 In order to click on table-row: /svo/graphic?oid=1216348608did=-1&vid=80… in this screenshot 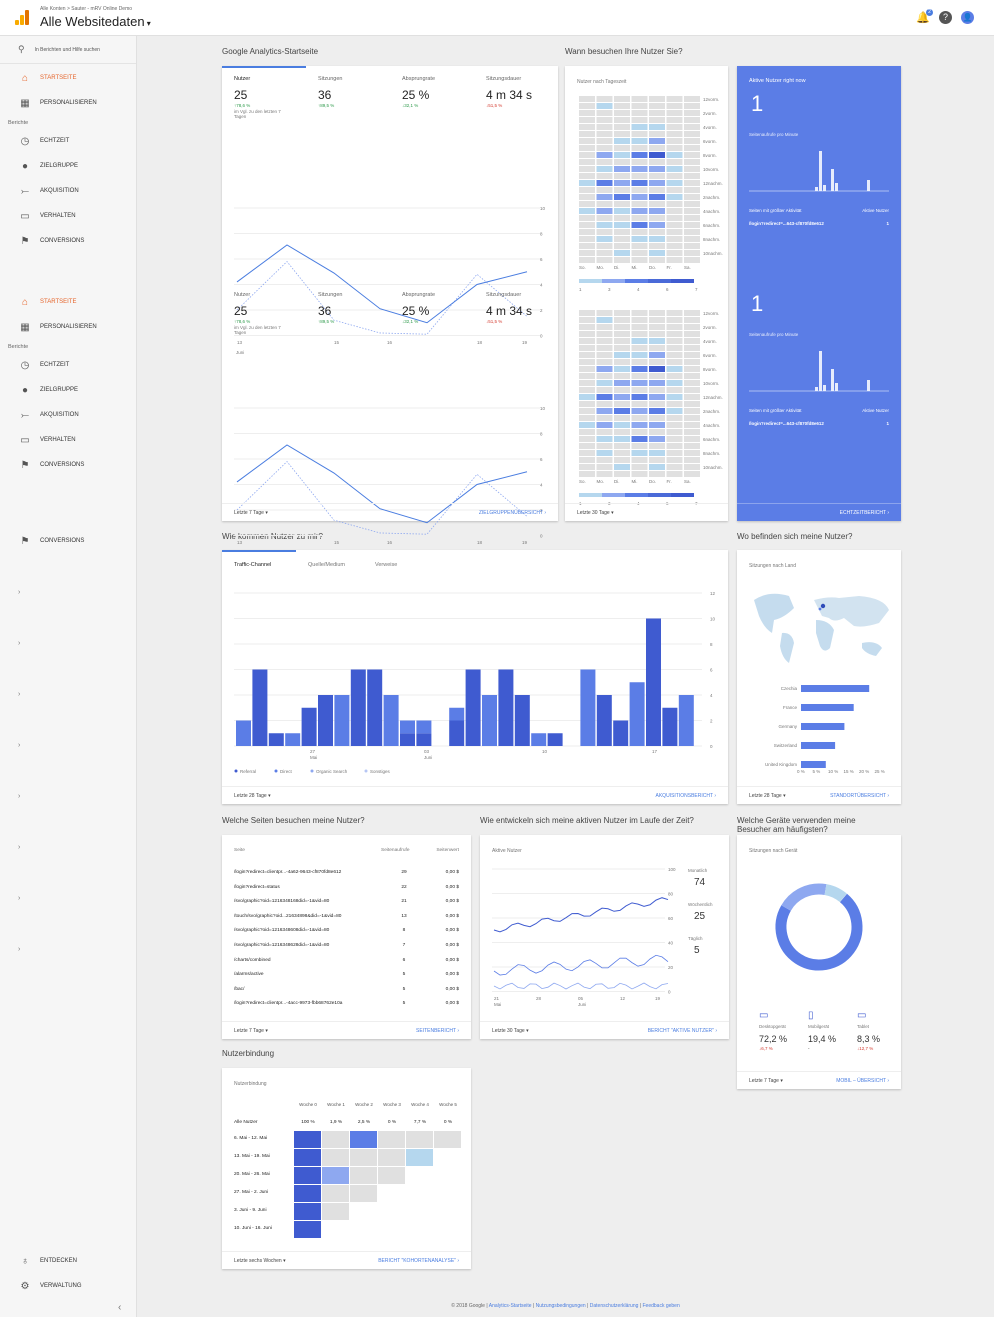, I will do `click(346, 930)`.